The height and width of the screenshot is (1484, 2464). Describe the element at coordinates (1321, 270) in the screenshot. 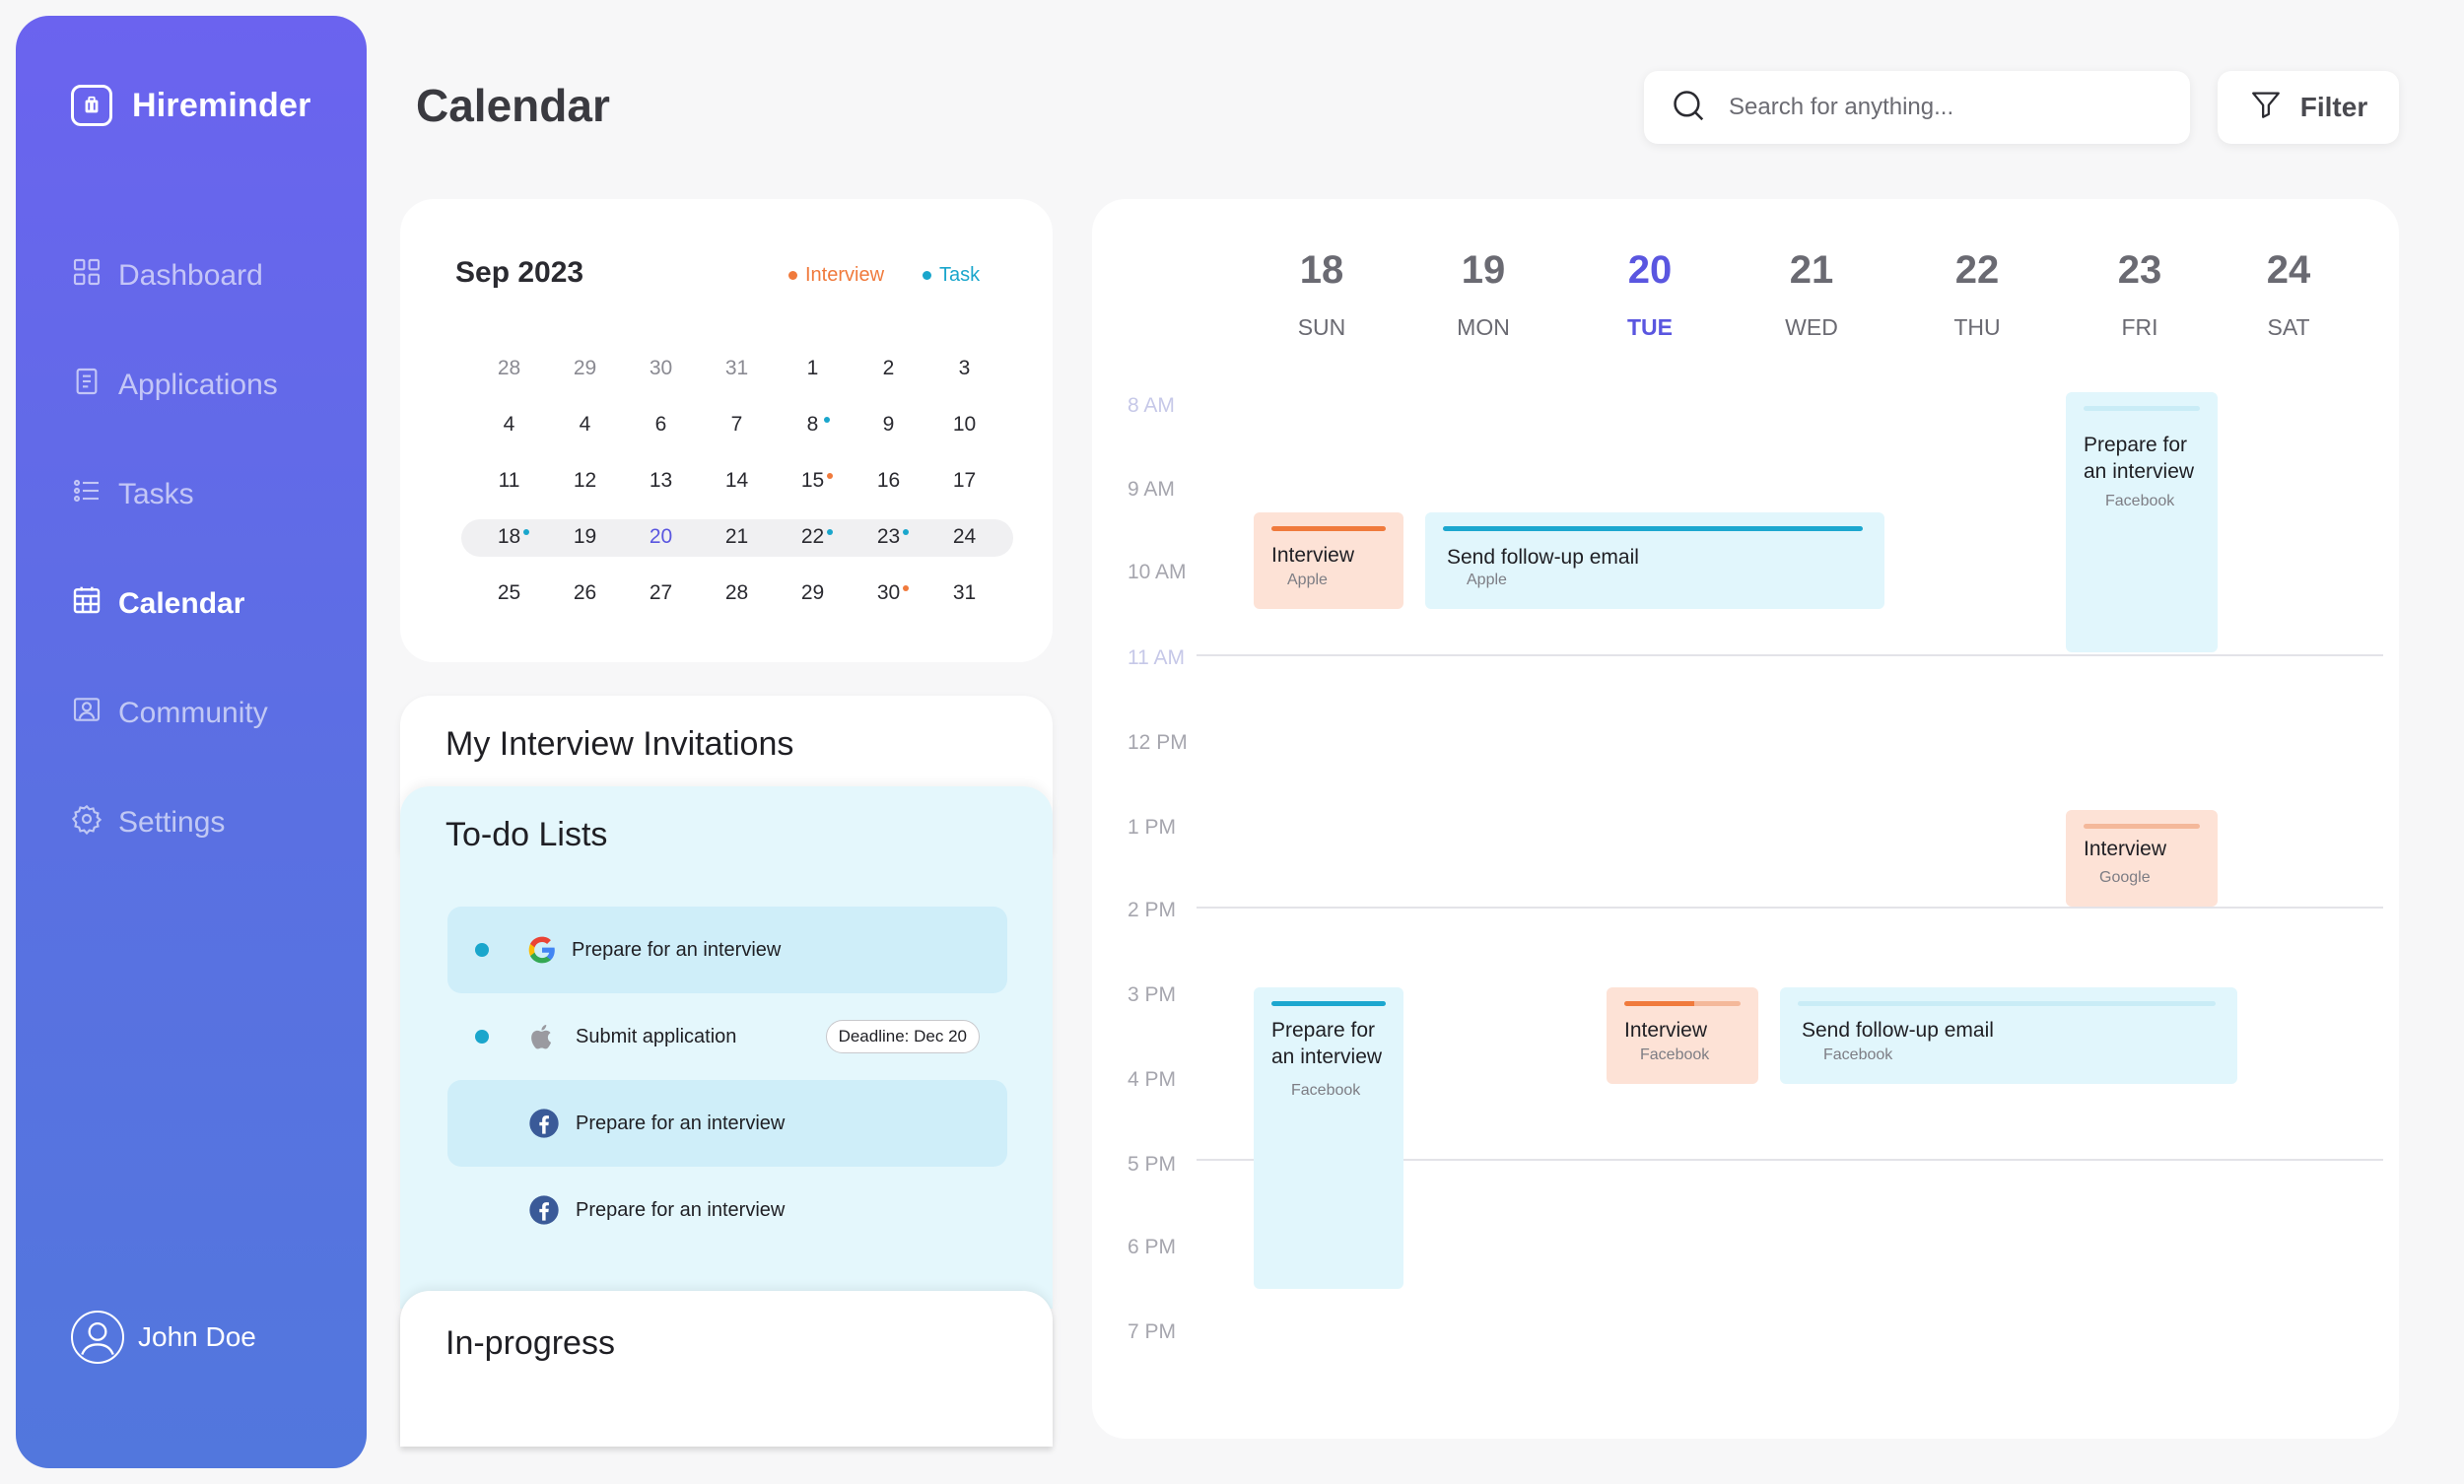

I see `day-number: 18` at that location.